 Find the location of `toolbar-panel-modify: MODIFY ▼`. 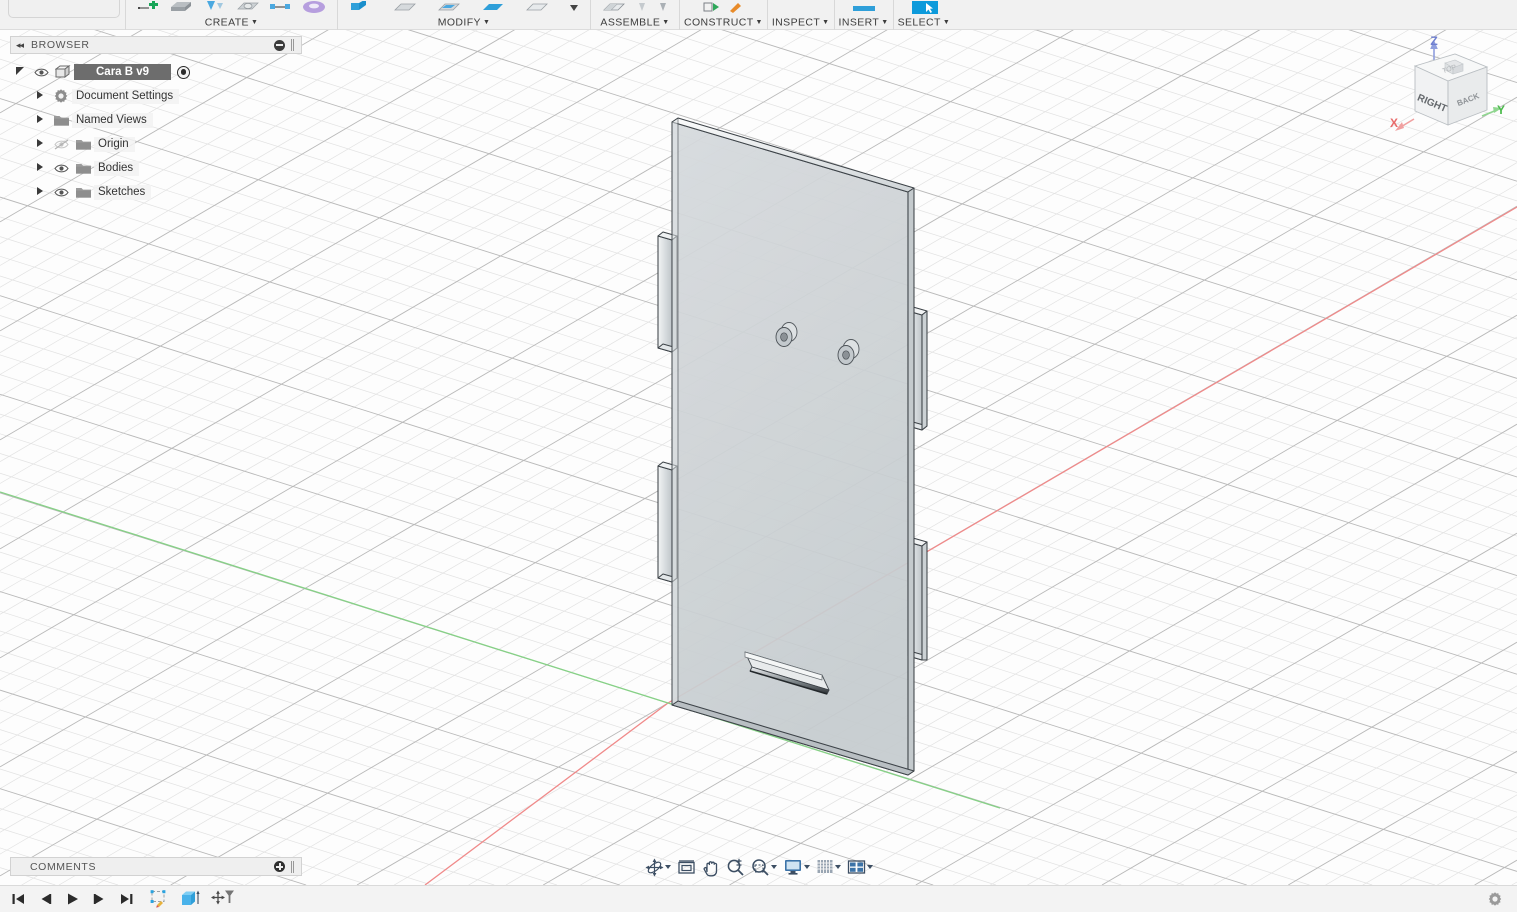

toolbar-panel-modify: MODIFY ▼ is located at coordinates (464, 15).